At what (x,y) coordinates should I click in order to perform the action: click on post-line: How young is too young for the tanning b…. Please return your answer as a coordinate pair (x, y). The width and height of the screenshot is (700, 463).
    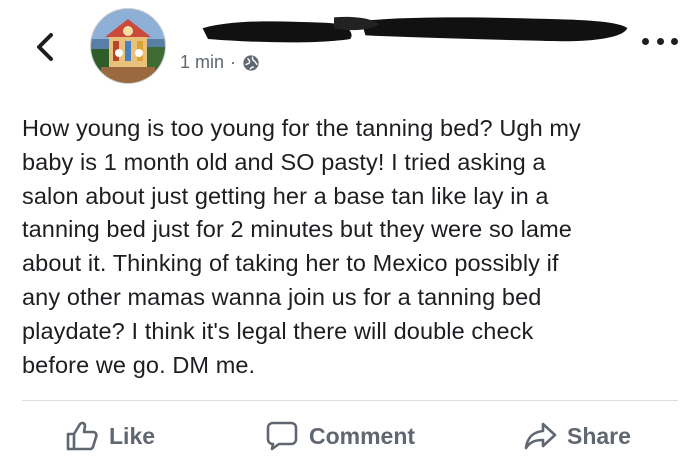
    Looking at the image, I should click on (301, 128).